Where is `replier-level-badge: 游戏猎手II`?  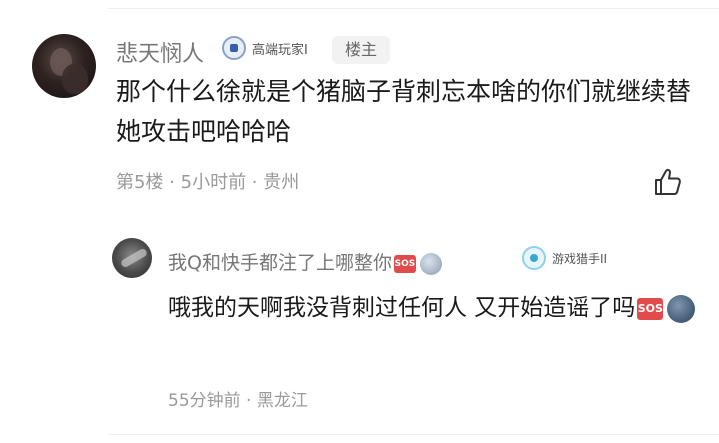 replier-level-badge: 游戏猎手II is located at coordinates (564, 258).